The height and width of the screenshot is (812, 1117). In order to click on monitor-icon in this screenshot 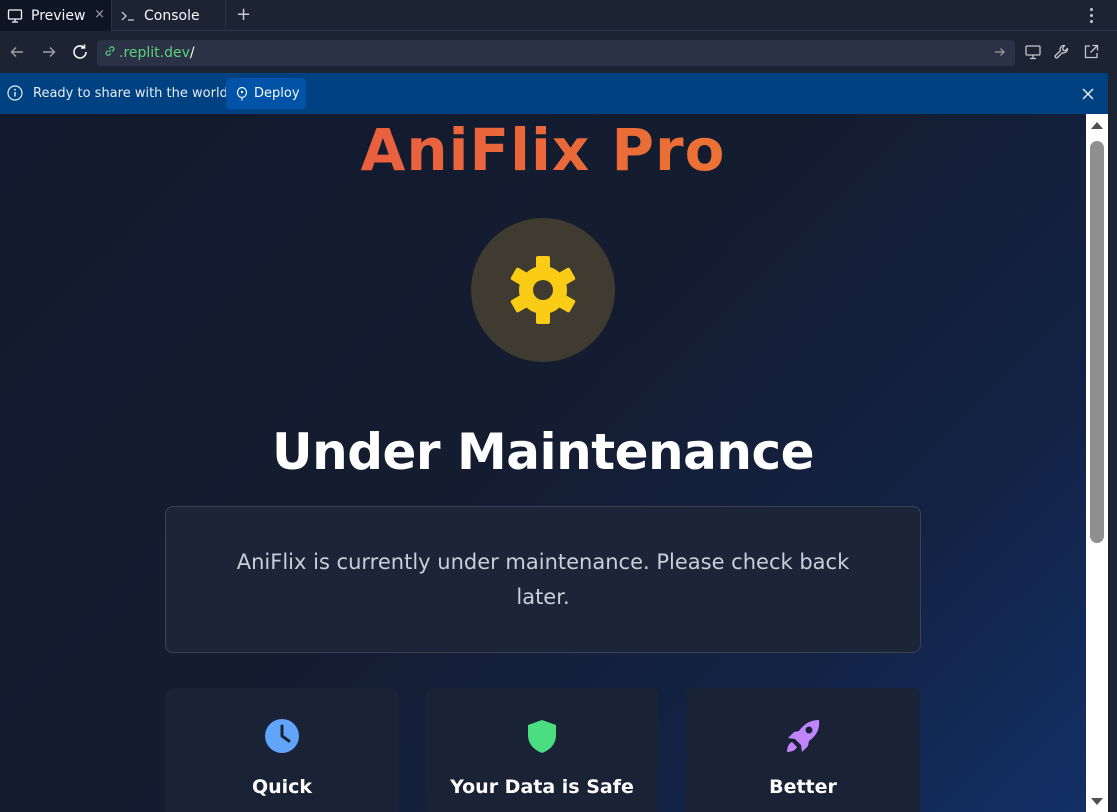, I will do `click(15, 16)`.